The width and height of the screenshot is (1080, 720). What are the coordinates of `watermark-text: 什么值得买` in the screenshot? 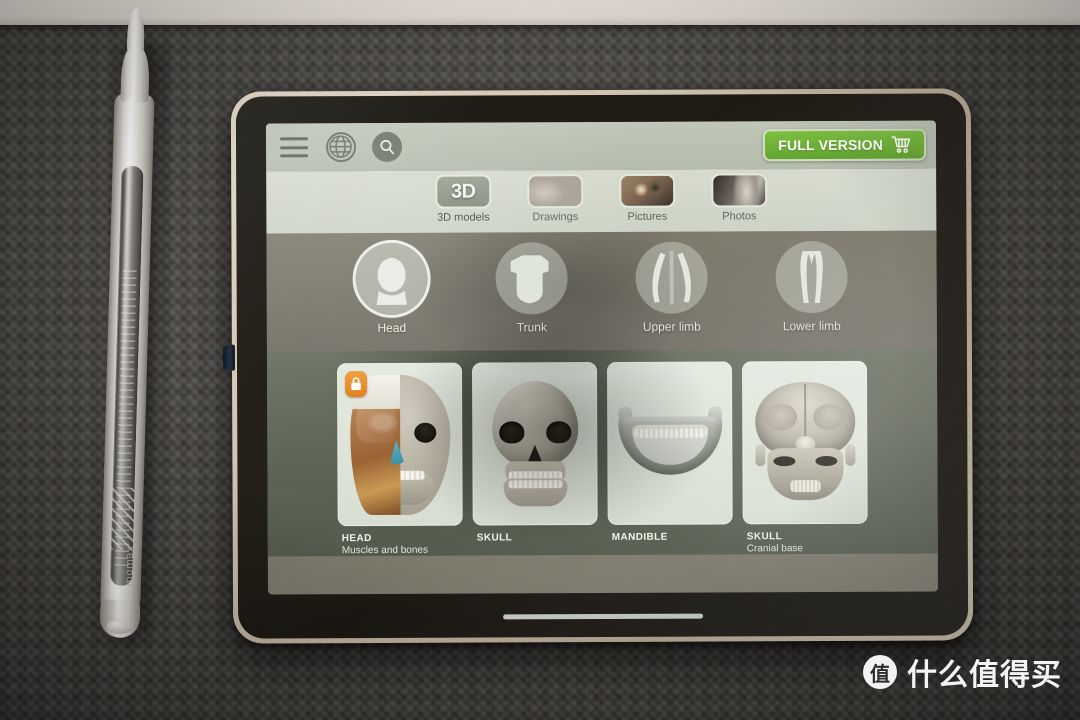 It's located at (984, 675).